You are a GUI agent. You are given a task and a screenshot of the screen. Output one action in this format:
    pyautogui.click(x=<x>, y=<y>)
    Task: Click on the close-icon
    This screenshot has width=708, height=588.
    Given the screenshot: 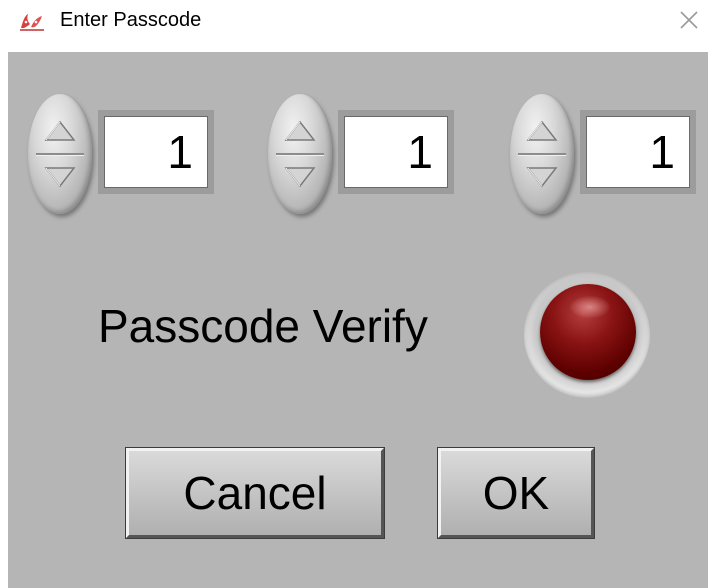 What is the action you would take?
    pyautogui.click(x=689, y=20)
    